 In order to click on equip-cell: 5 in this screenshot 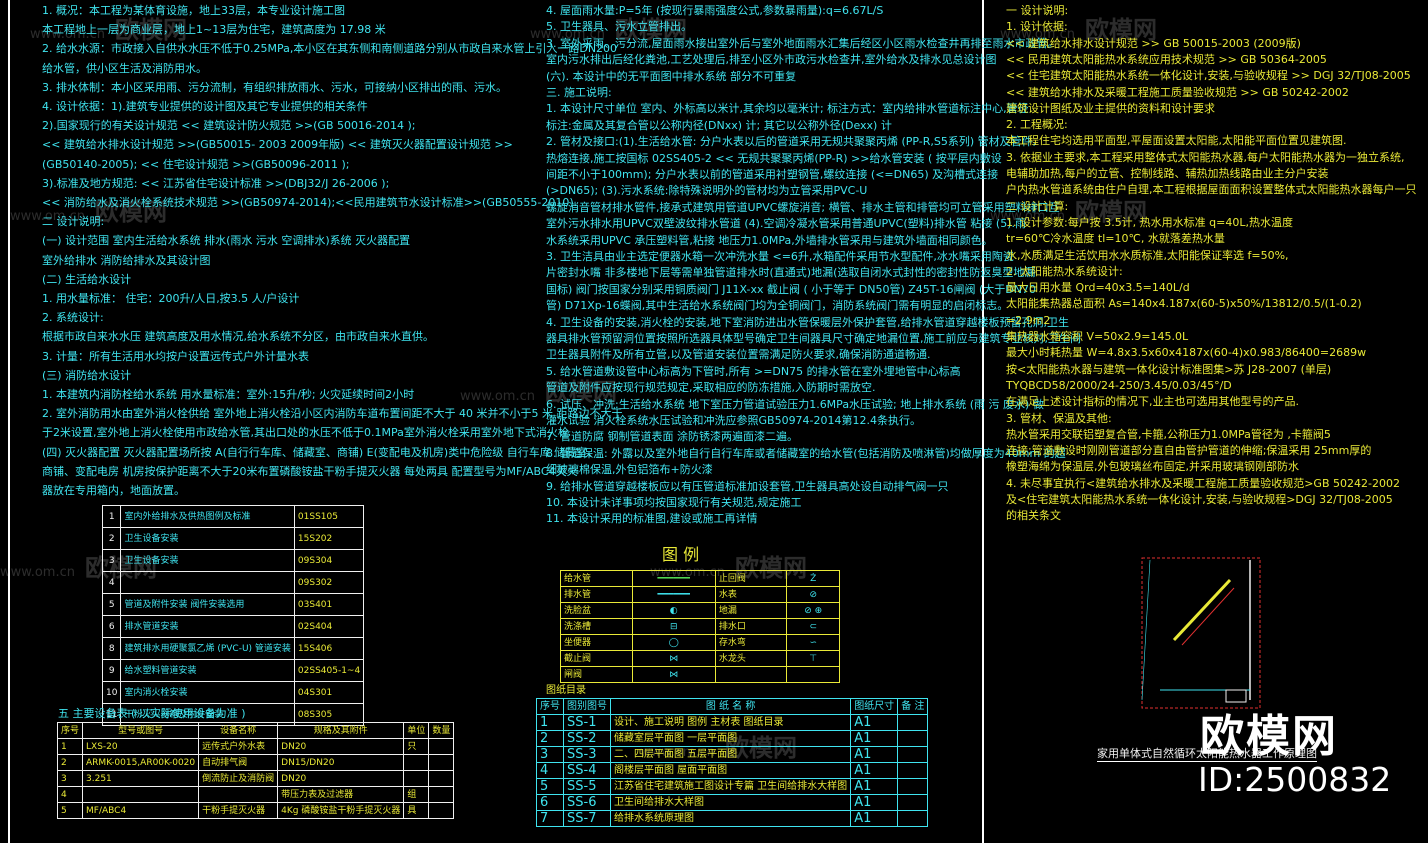, I will do `click(70, 810)`.